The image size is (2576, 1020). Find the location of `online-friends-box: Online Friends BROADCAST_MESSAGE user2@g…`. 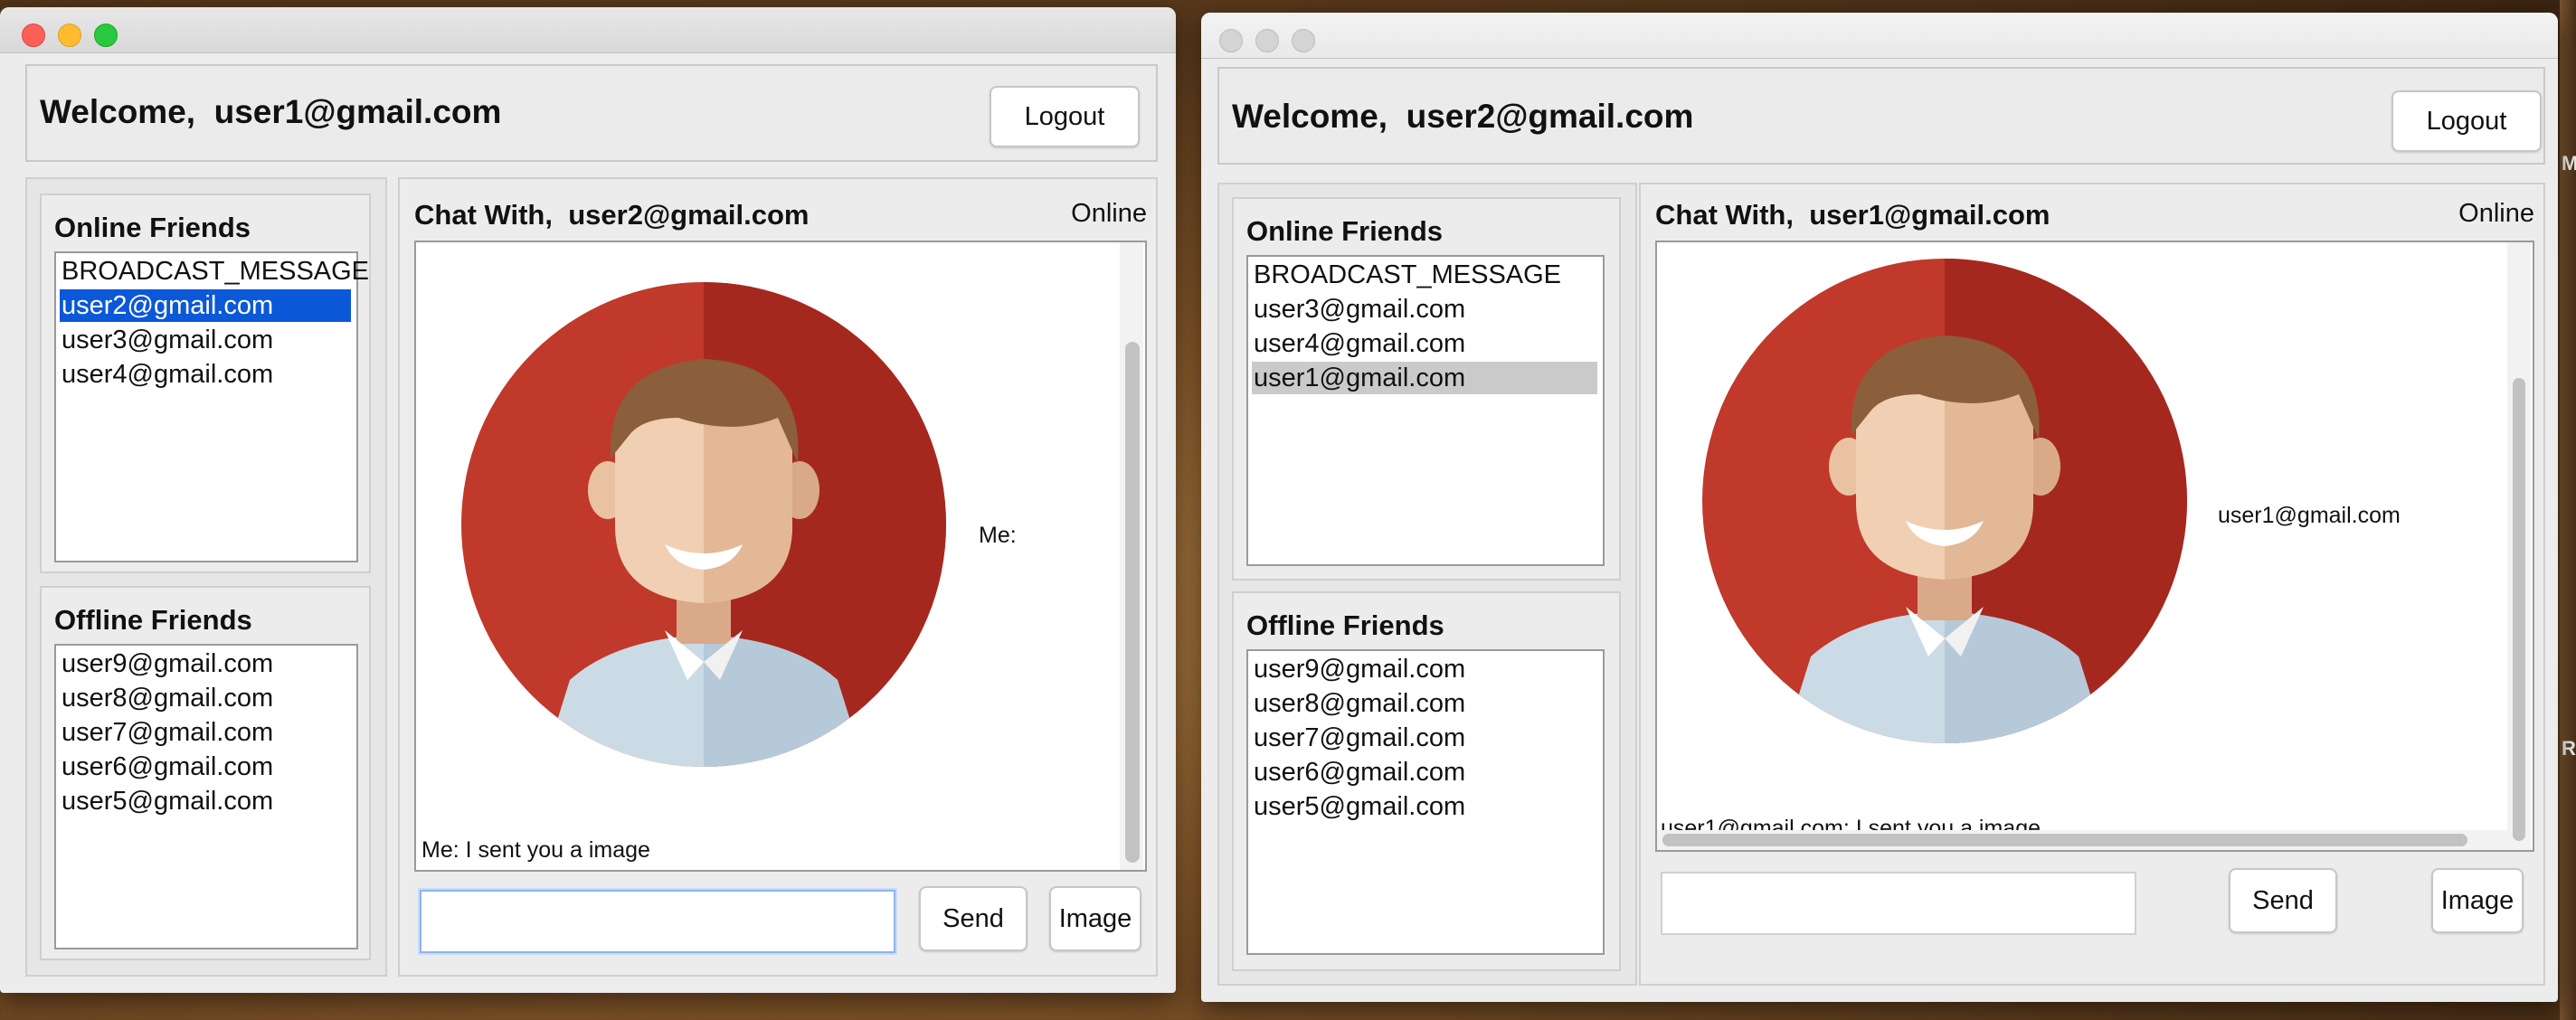

online-friends-box: Online Friends BROADCAST_MESSAGE user2@g… is located at coordinates (206, 383).